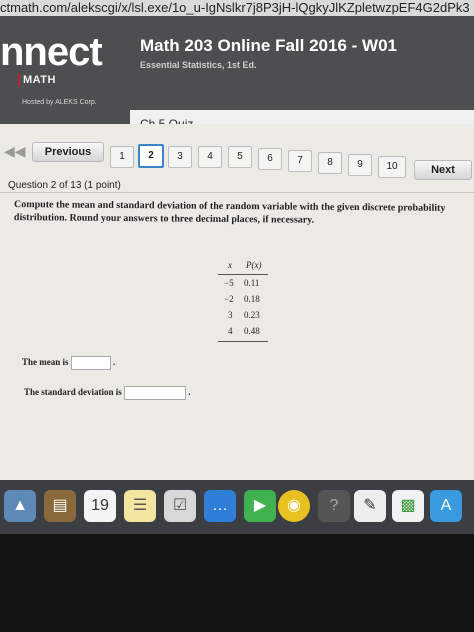 The image size is (474, 632). What do you see at coordinates (229, 299) in the screenshot?
I see `cell-x: −2` at bounding box center [229, 299].